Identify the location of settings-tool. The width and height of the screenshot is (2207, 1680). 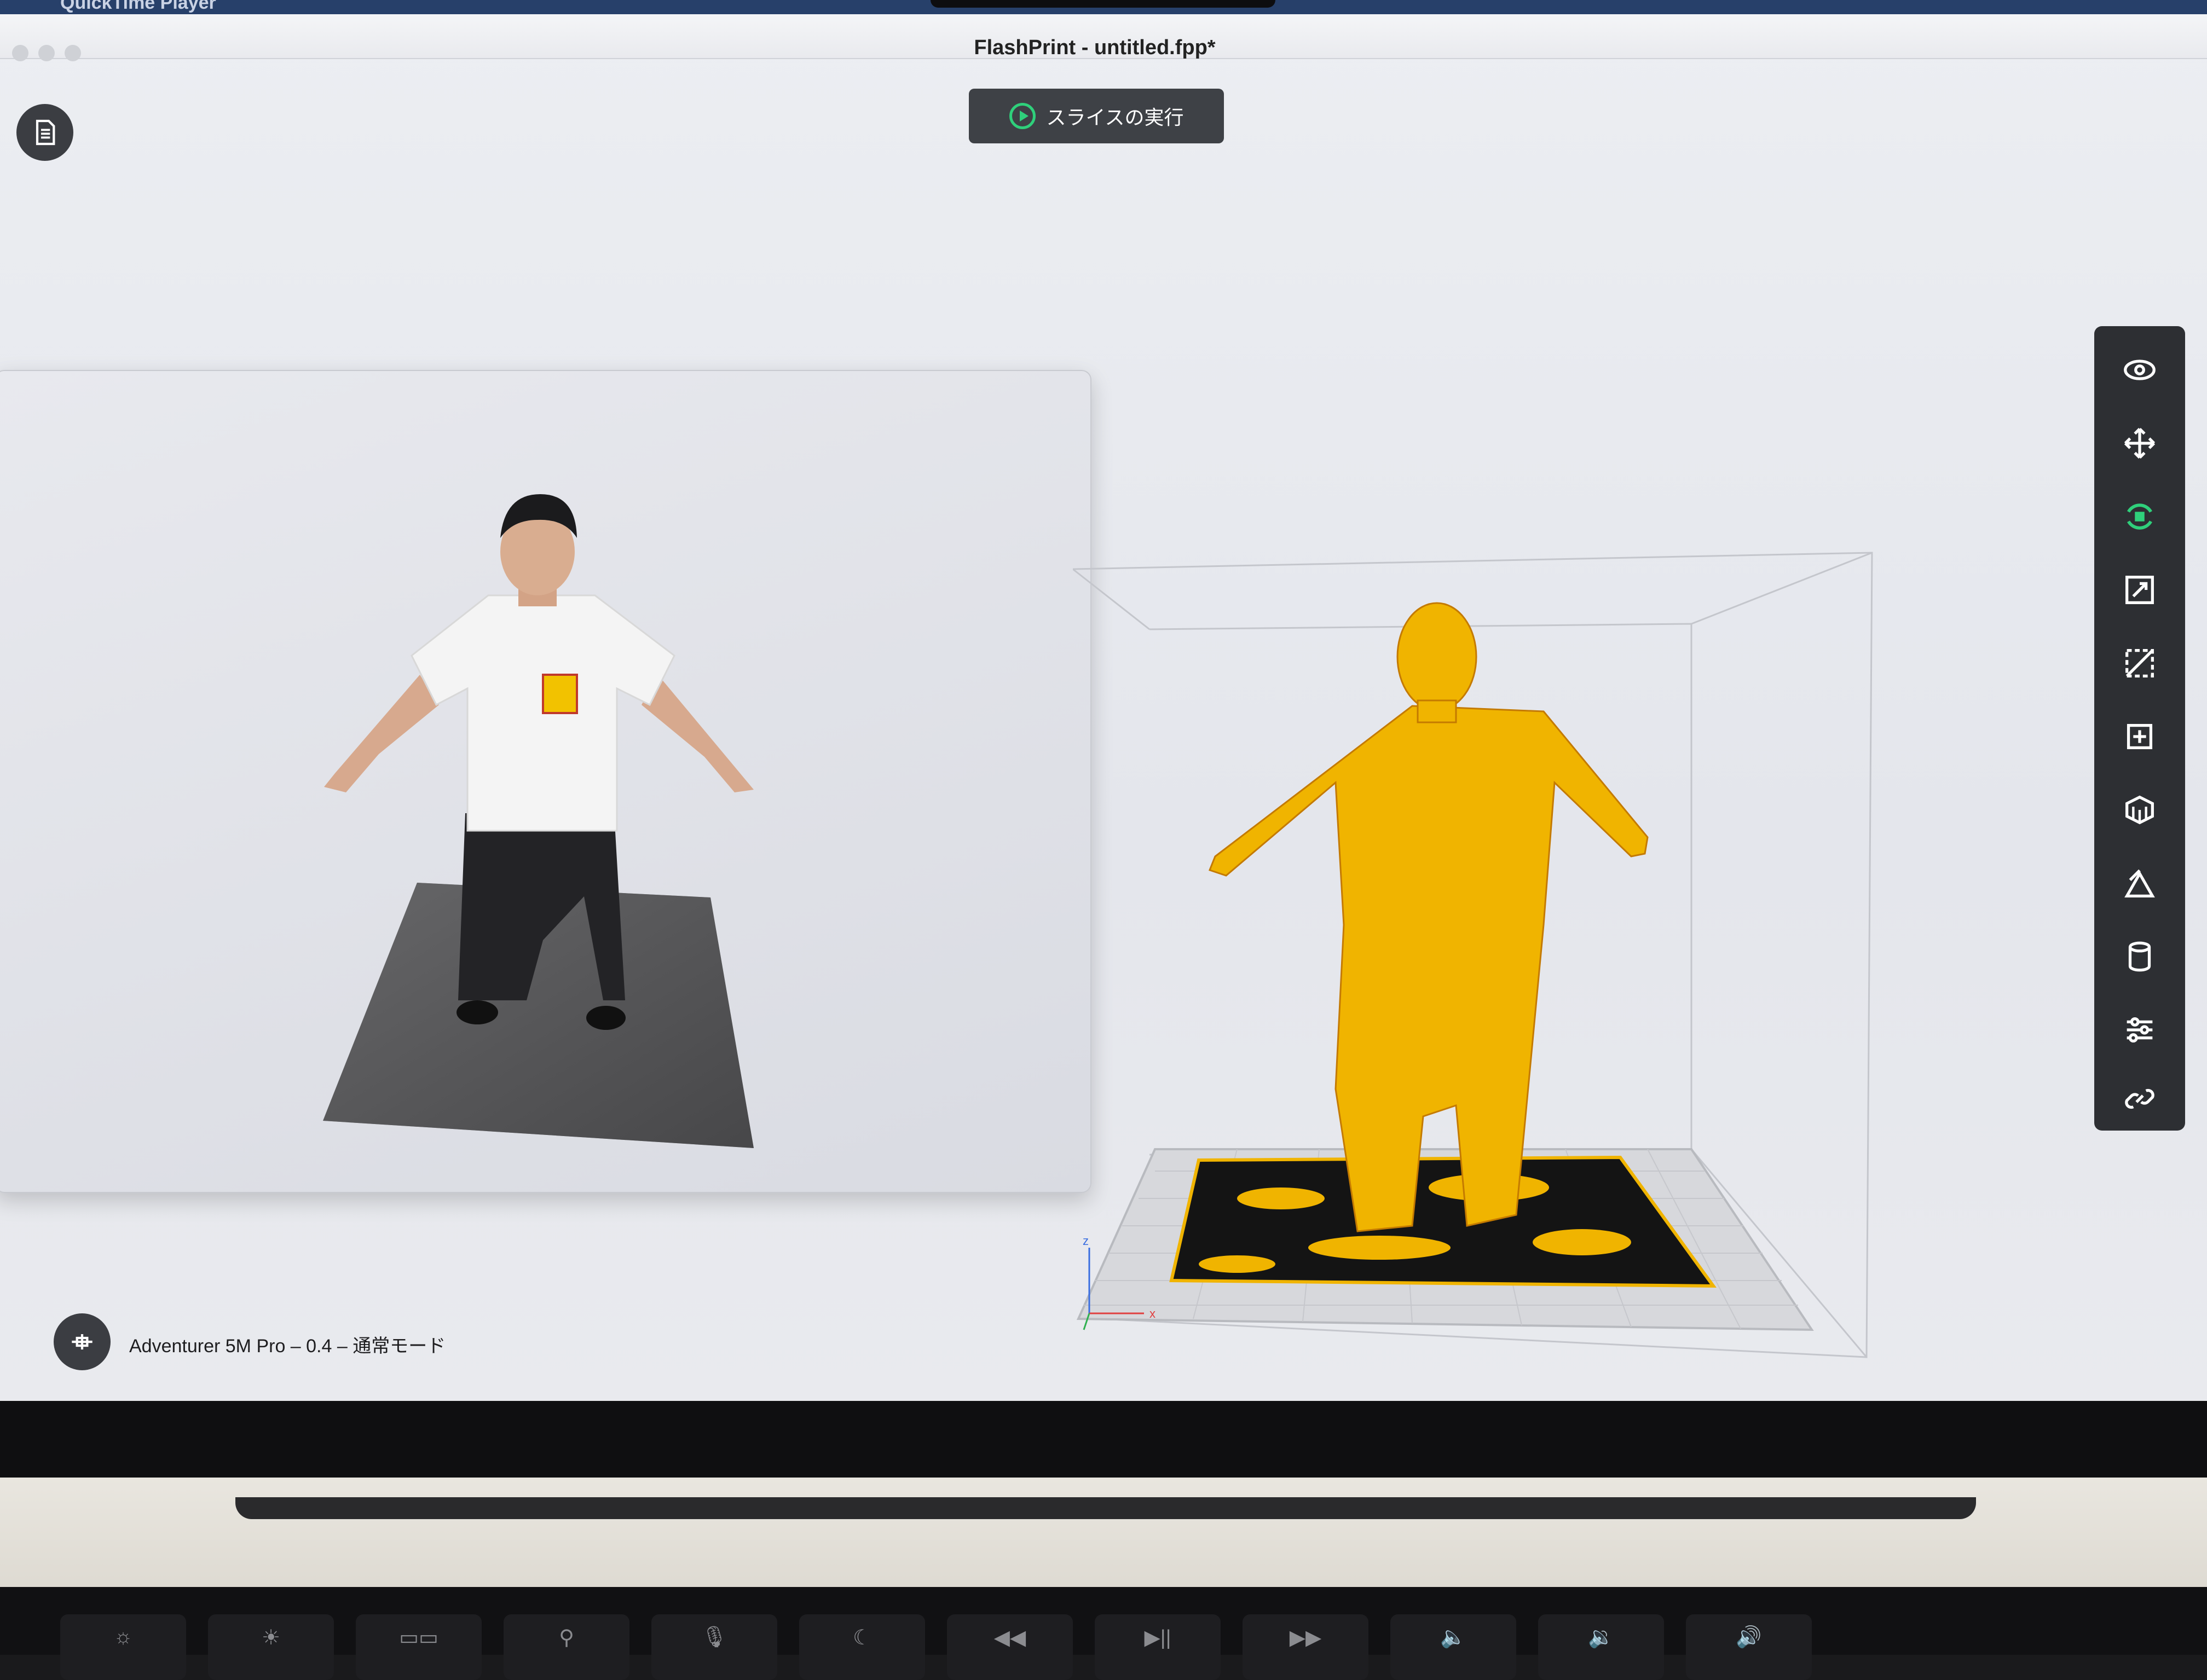
(2139, 1030).